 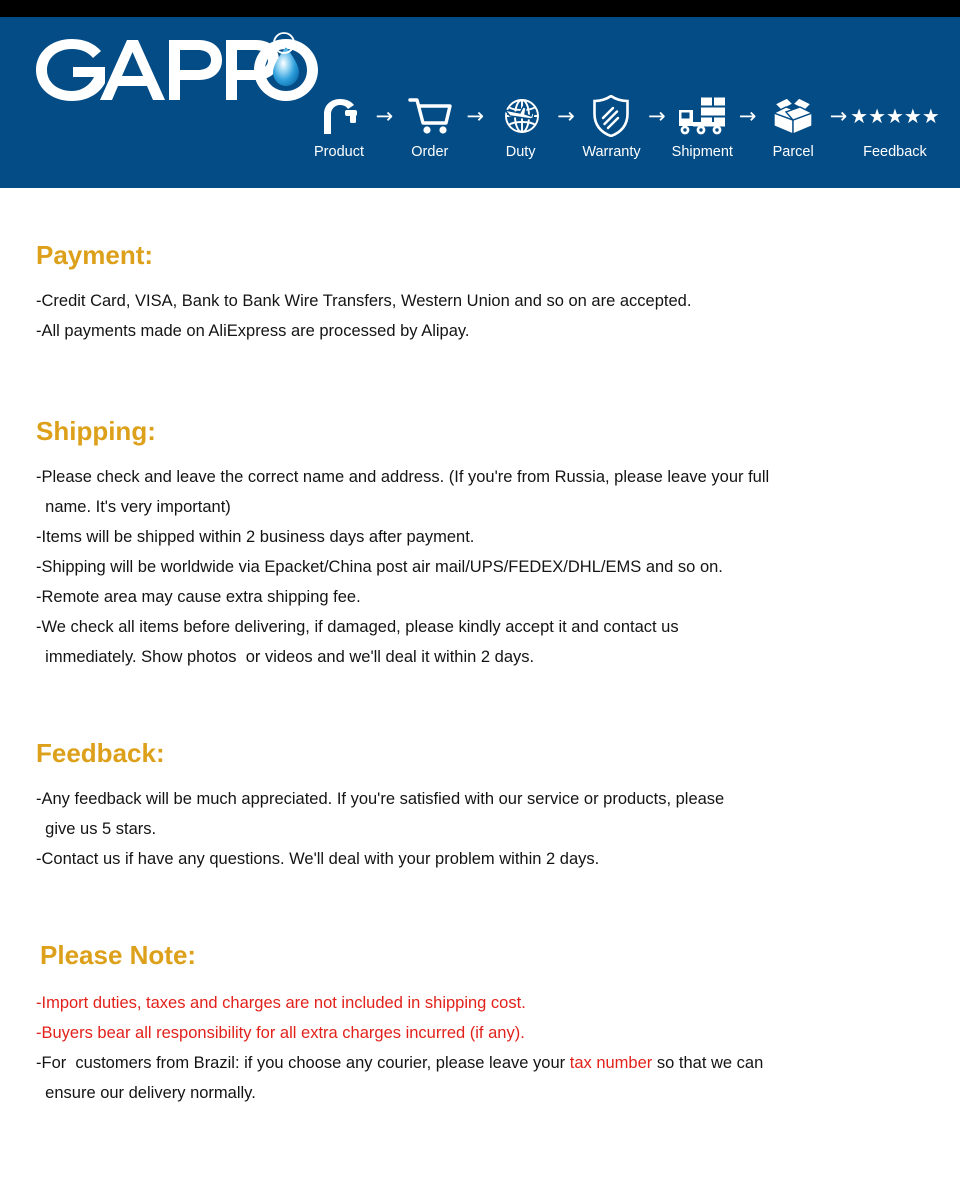 I want to click on process-step-warranty: Warranty, so click(x=611, y=128).